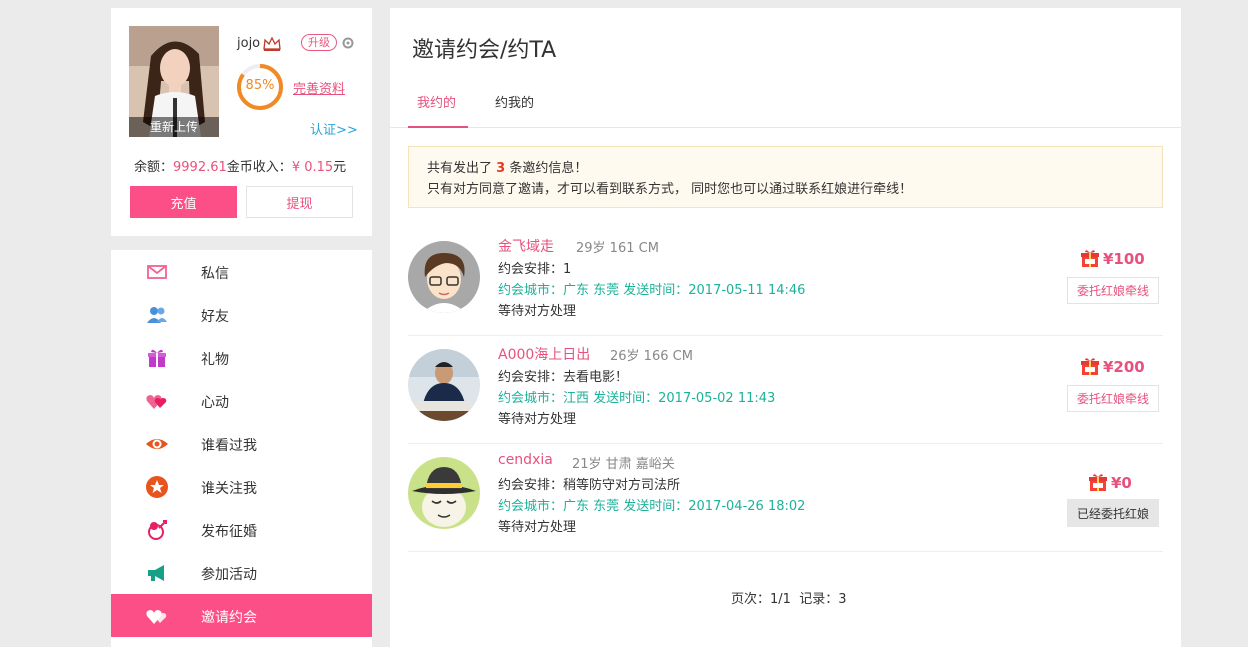 The width and height of the screenshot is (1248, 647). What do you see at coordinates (348, 45) in the screenshot?
I see `gear-icon` at bounding box center [348, 45].